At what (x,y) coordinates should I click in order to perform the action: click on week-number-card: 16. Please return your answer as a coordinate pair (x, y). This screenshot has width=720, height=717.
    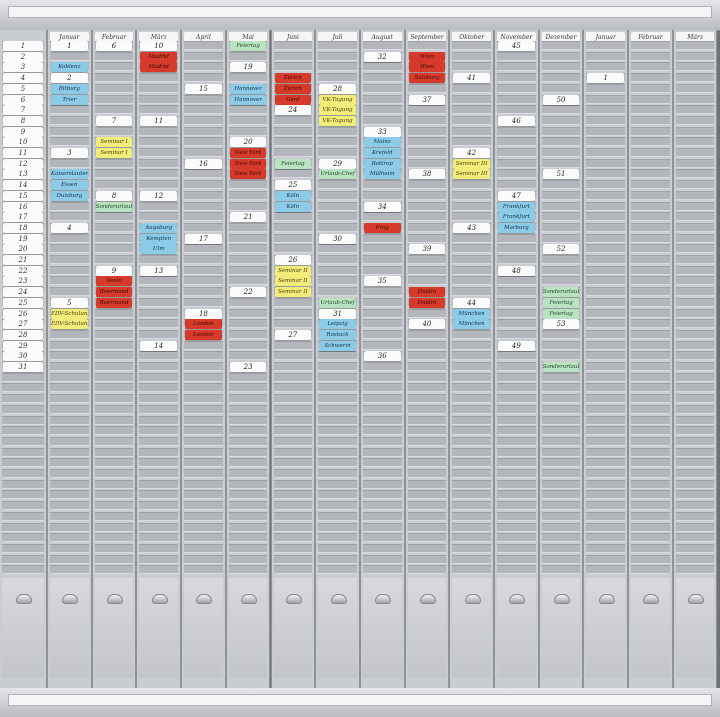
    Looking at the image, I should click on (203, 163).